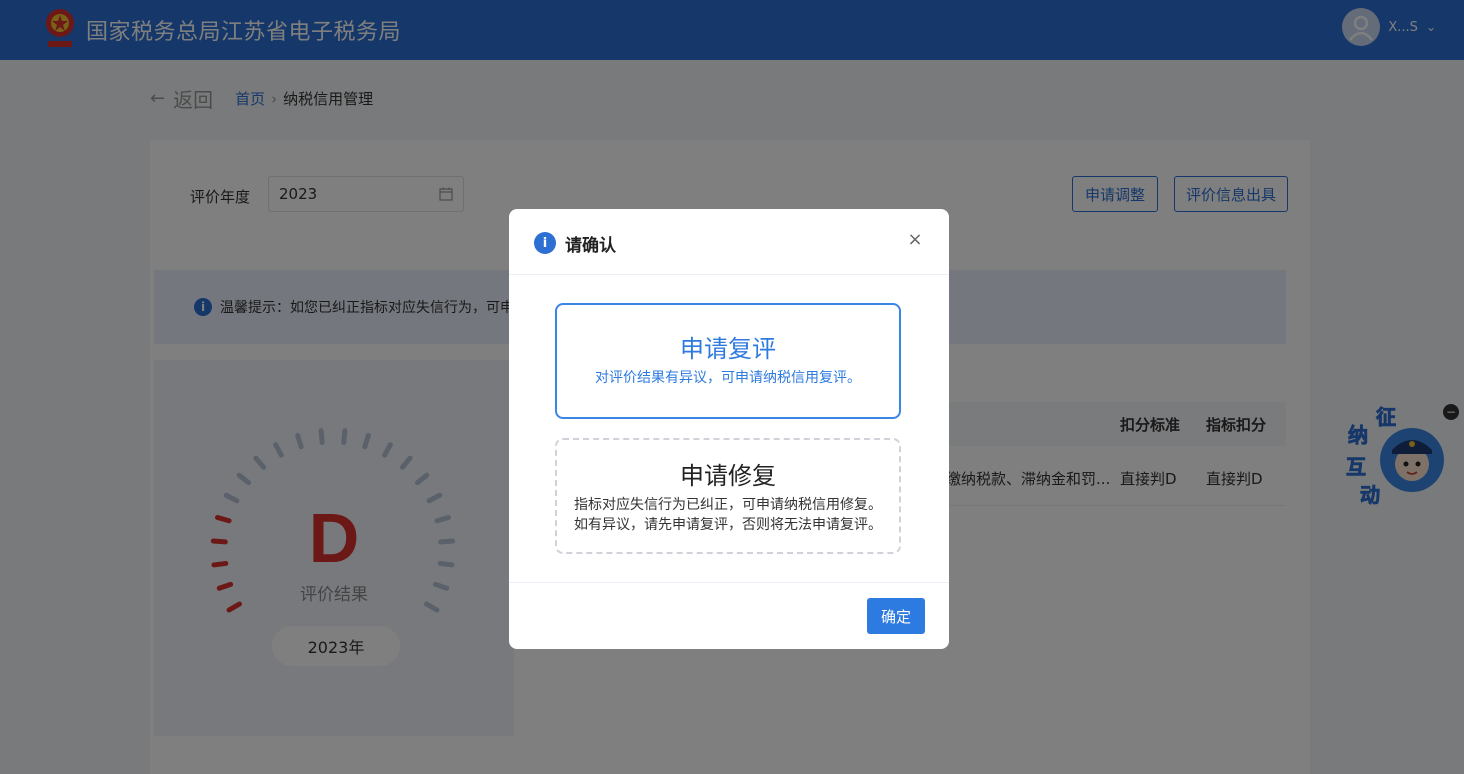 This screenshot has width=1464, height=774. I want to click on repair-title: 申请修复, so click(728, 476).